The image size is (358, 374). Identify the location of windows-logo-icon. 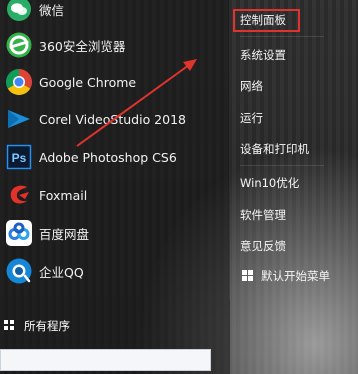
(247, 275).